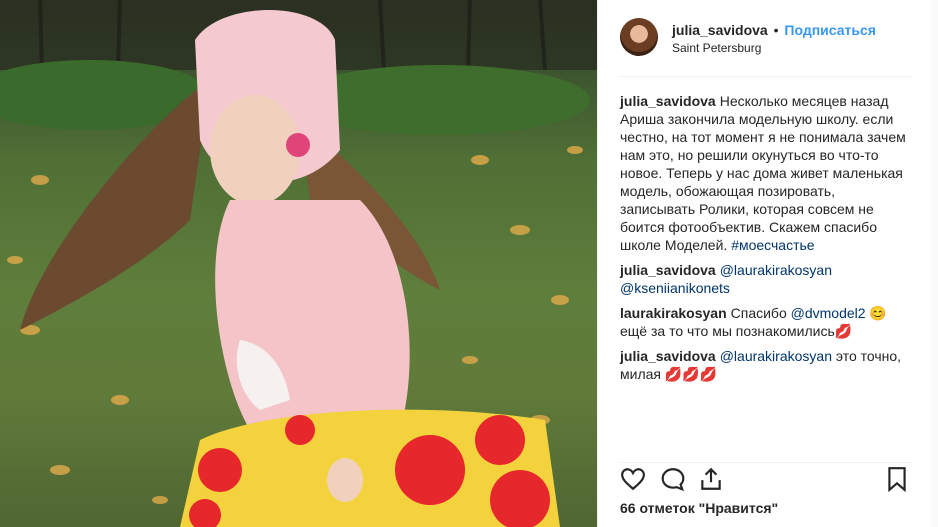 The height and width of the screenshot is (527, 938). Describe the element at coordinates (766, 477) in the screenshot. I see `action-bar` at that location.